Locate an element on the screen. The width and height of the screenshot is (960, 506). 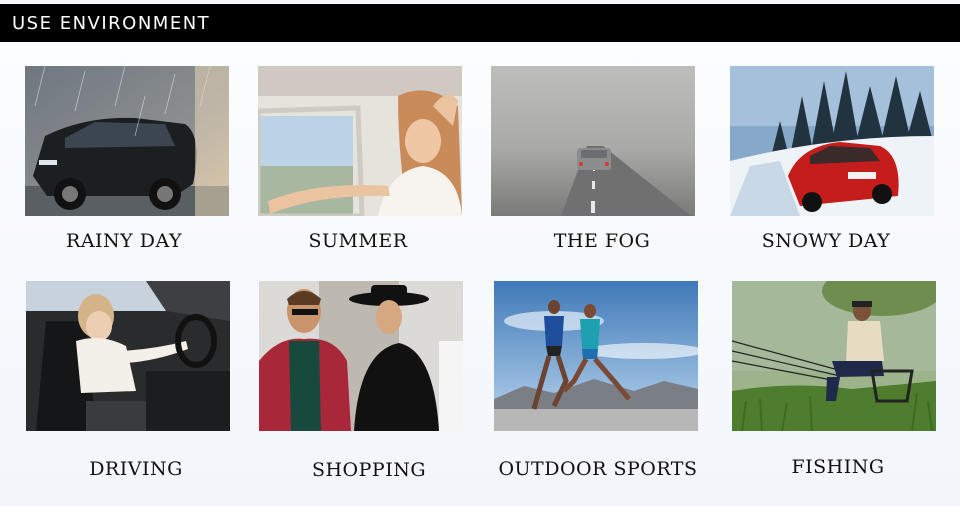
driving-photo is located at coordinates (128, 356).